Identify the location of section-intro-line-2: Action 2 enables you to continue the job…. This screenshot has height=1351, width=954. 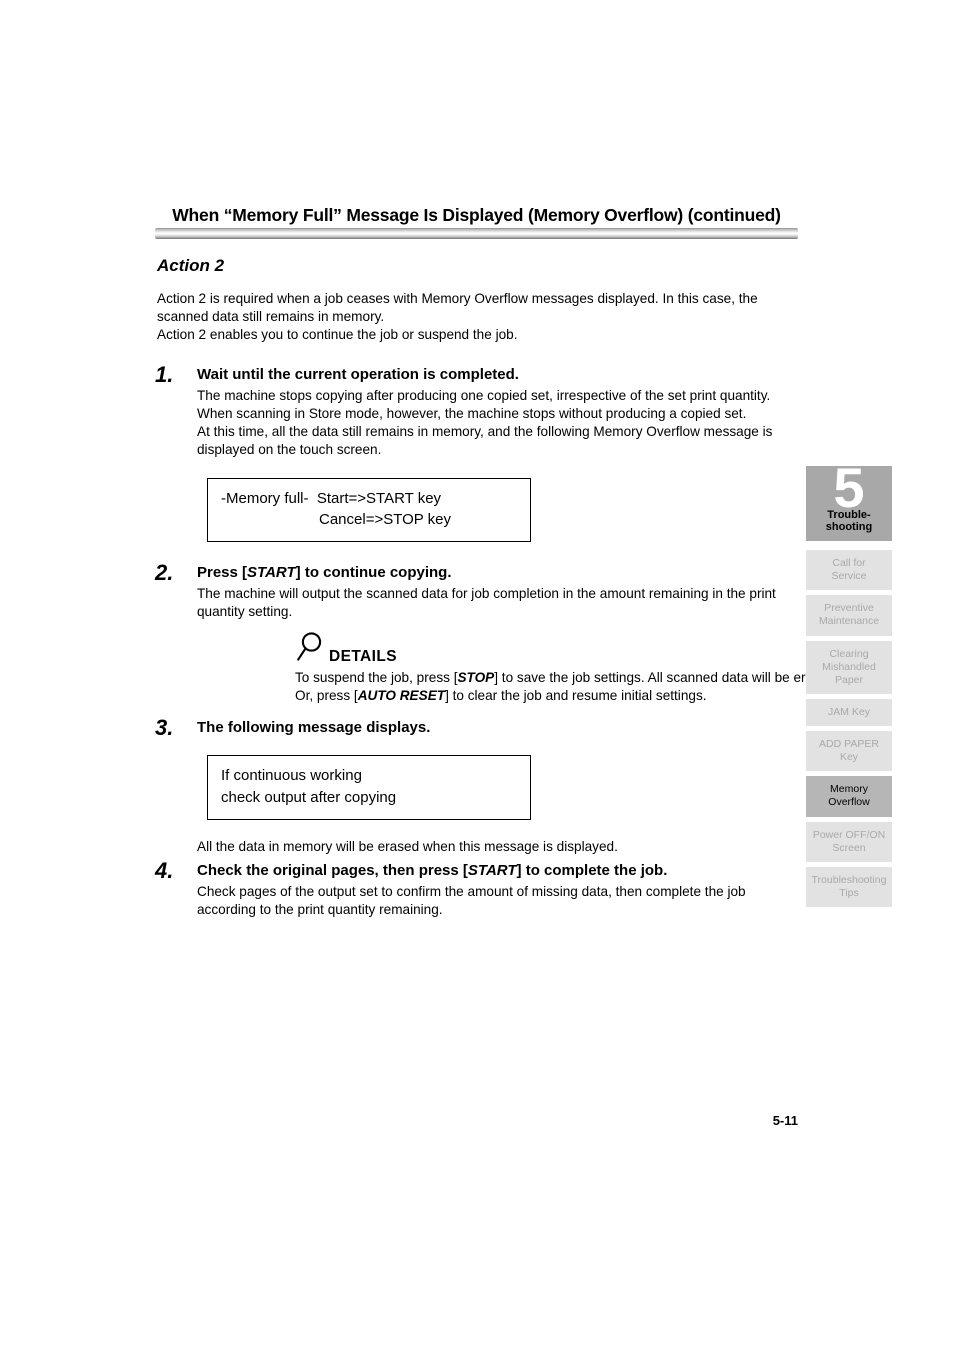
(337, 335).